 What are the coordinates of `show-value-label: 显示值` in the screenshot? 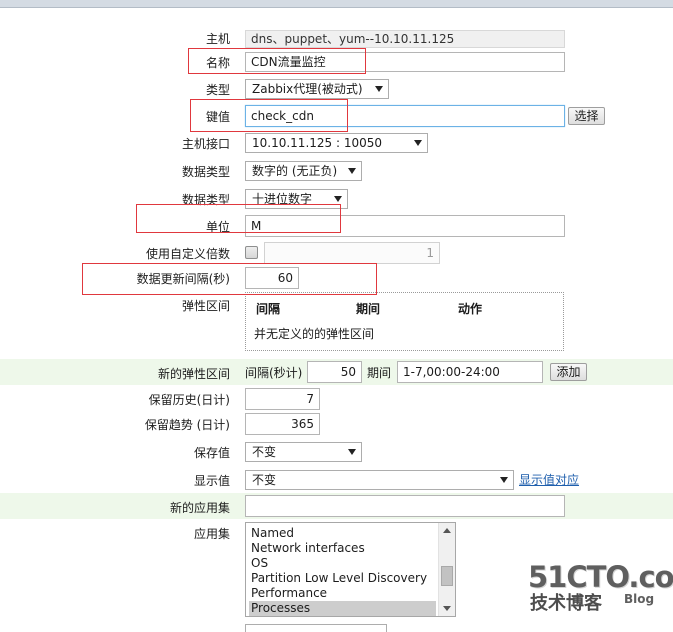 It's located at (211, 481).